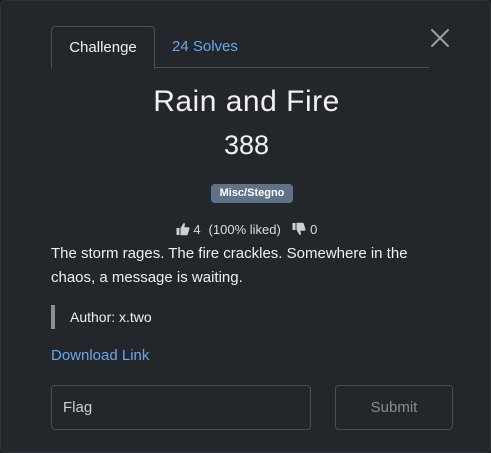 This screenshot has width=491, height=453. What do you see at coordinates (246, 101) in the screenshot?
I see `challenge-title: Rain and Fire` at bounding box center [246, 101].